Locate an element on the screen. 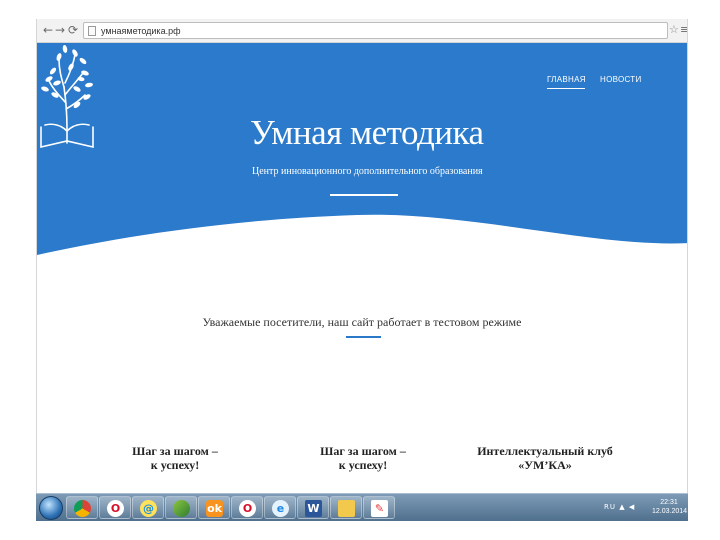 The image size is (720, 540). mail-agent-icon: @ is located at coordinates (148, 508).